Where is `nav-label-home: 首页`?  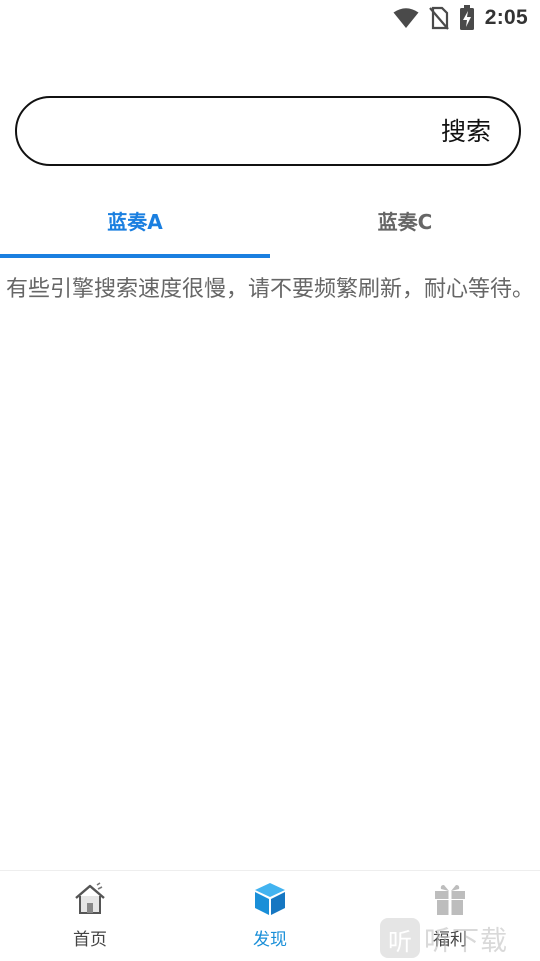
nav-label-home: 首页 is located at coordinates (90, 940).